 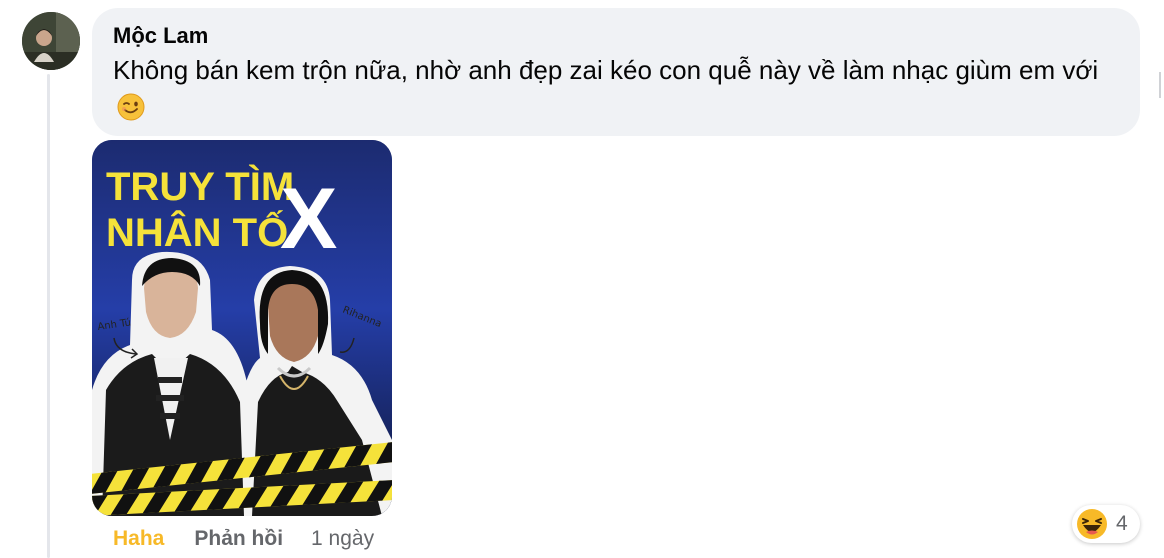 What do you see at coordinates (1092, 524) in the screenshot?
I see `haha-icon` at bounding box center [1092, 524].